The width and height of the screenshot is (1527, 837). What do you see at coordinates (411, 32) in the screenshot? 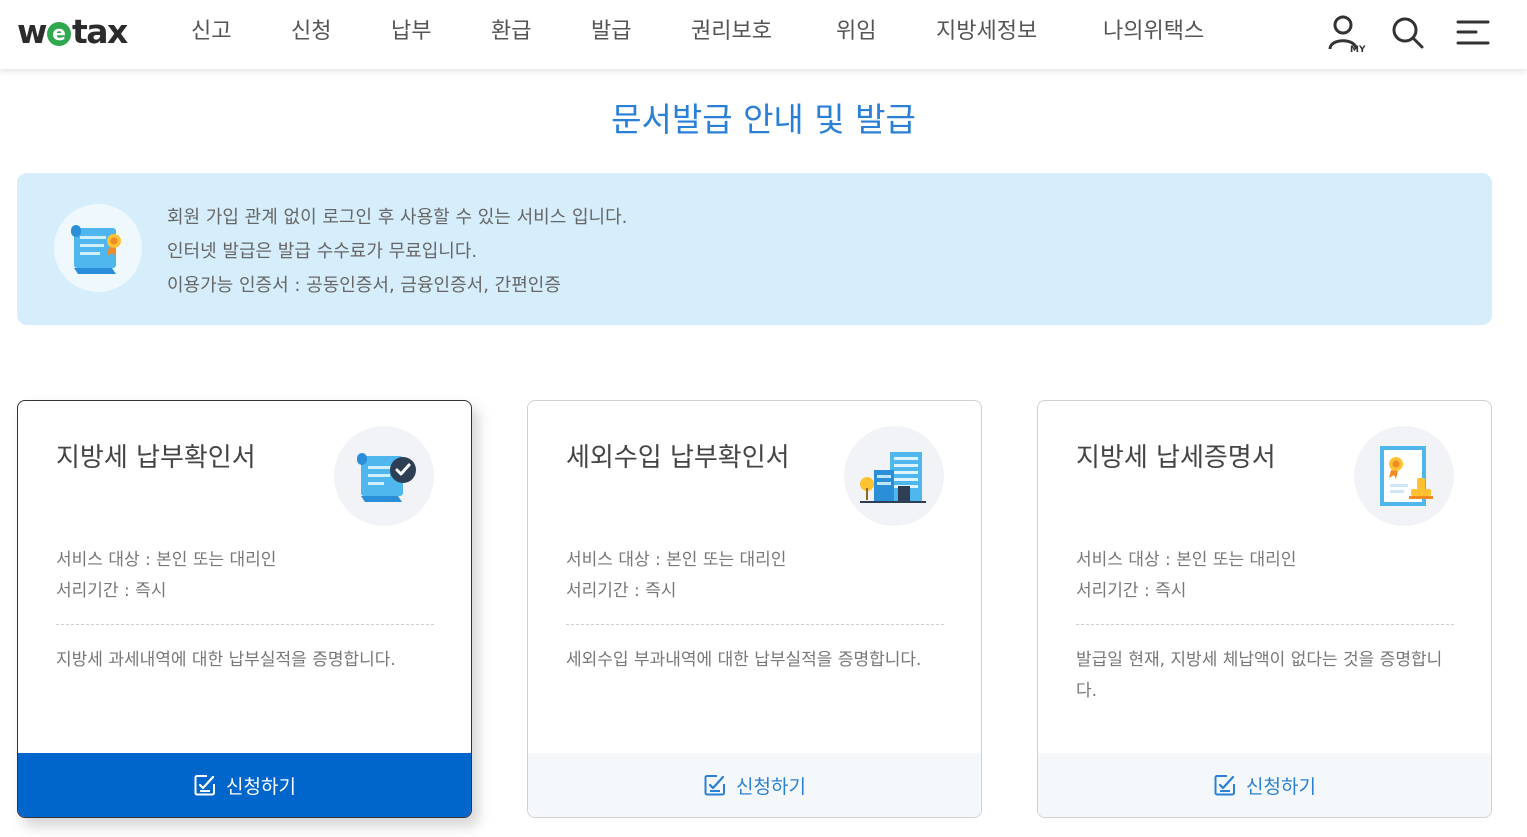
I see `nav-item-payment: 납부` at bounding box center [411, 32].